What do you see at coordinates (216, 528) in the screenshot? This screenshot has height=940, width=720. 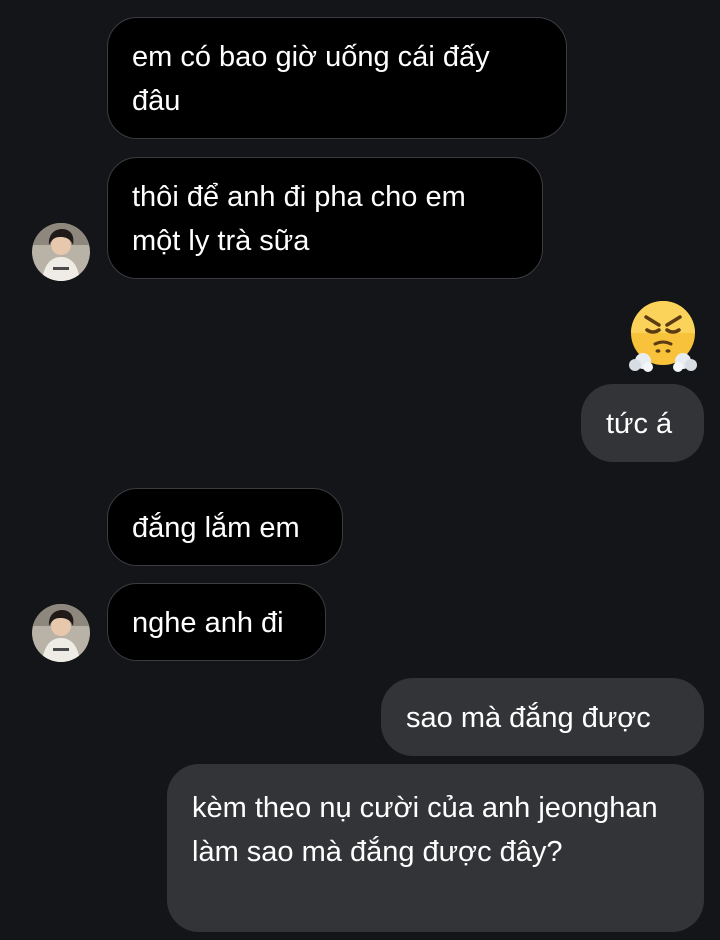 I see `message-text: đắng lắm em` at bounding box center [216, 528].